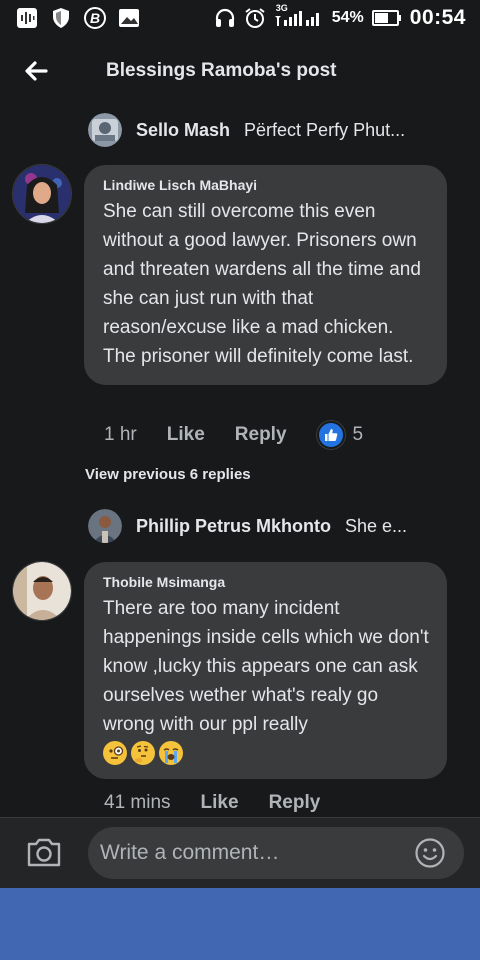  I want to click on emoji-row, so click(266, 753).